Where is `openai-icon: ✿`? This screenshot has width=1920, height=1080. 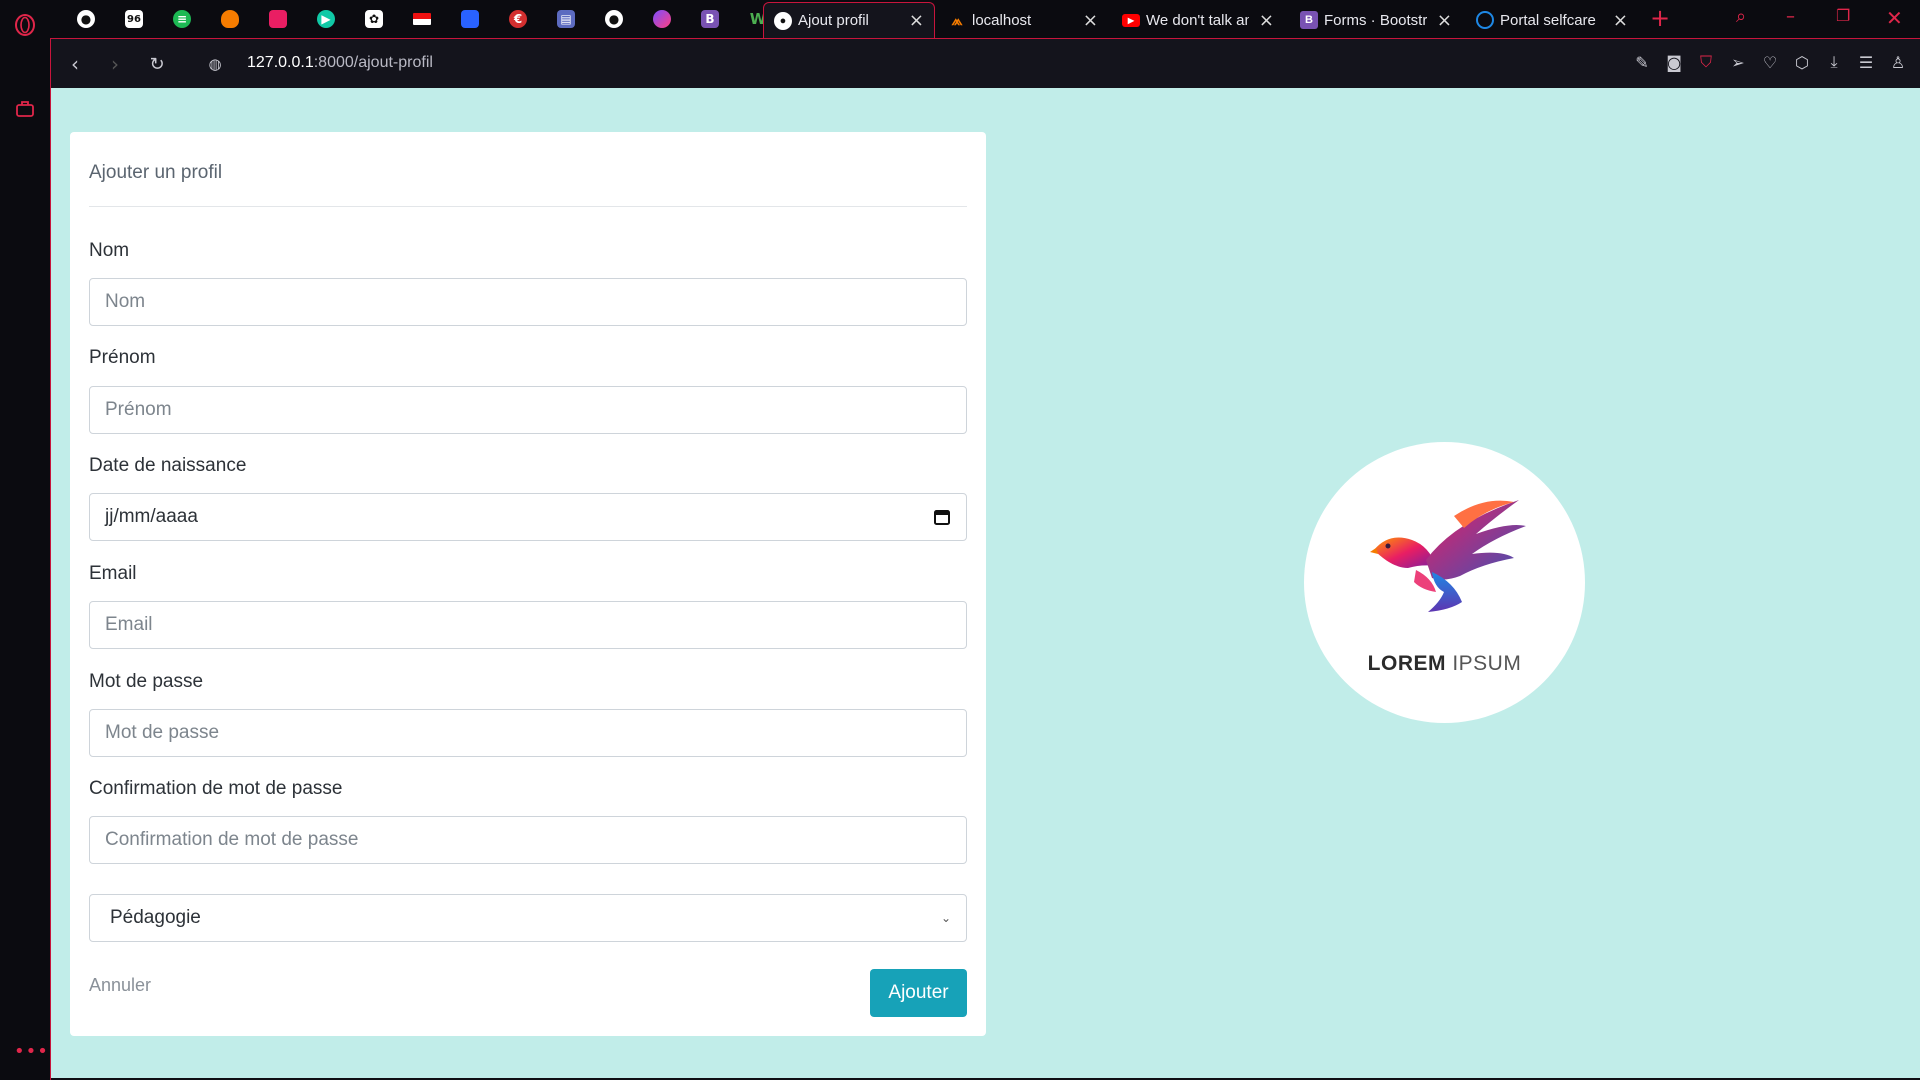 openai-icon: ✿ is located at coordinates (374, 19).